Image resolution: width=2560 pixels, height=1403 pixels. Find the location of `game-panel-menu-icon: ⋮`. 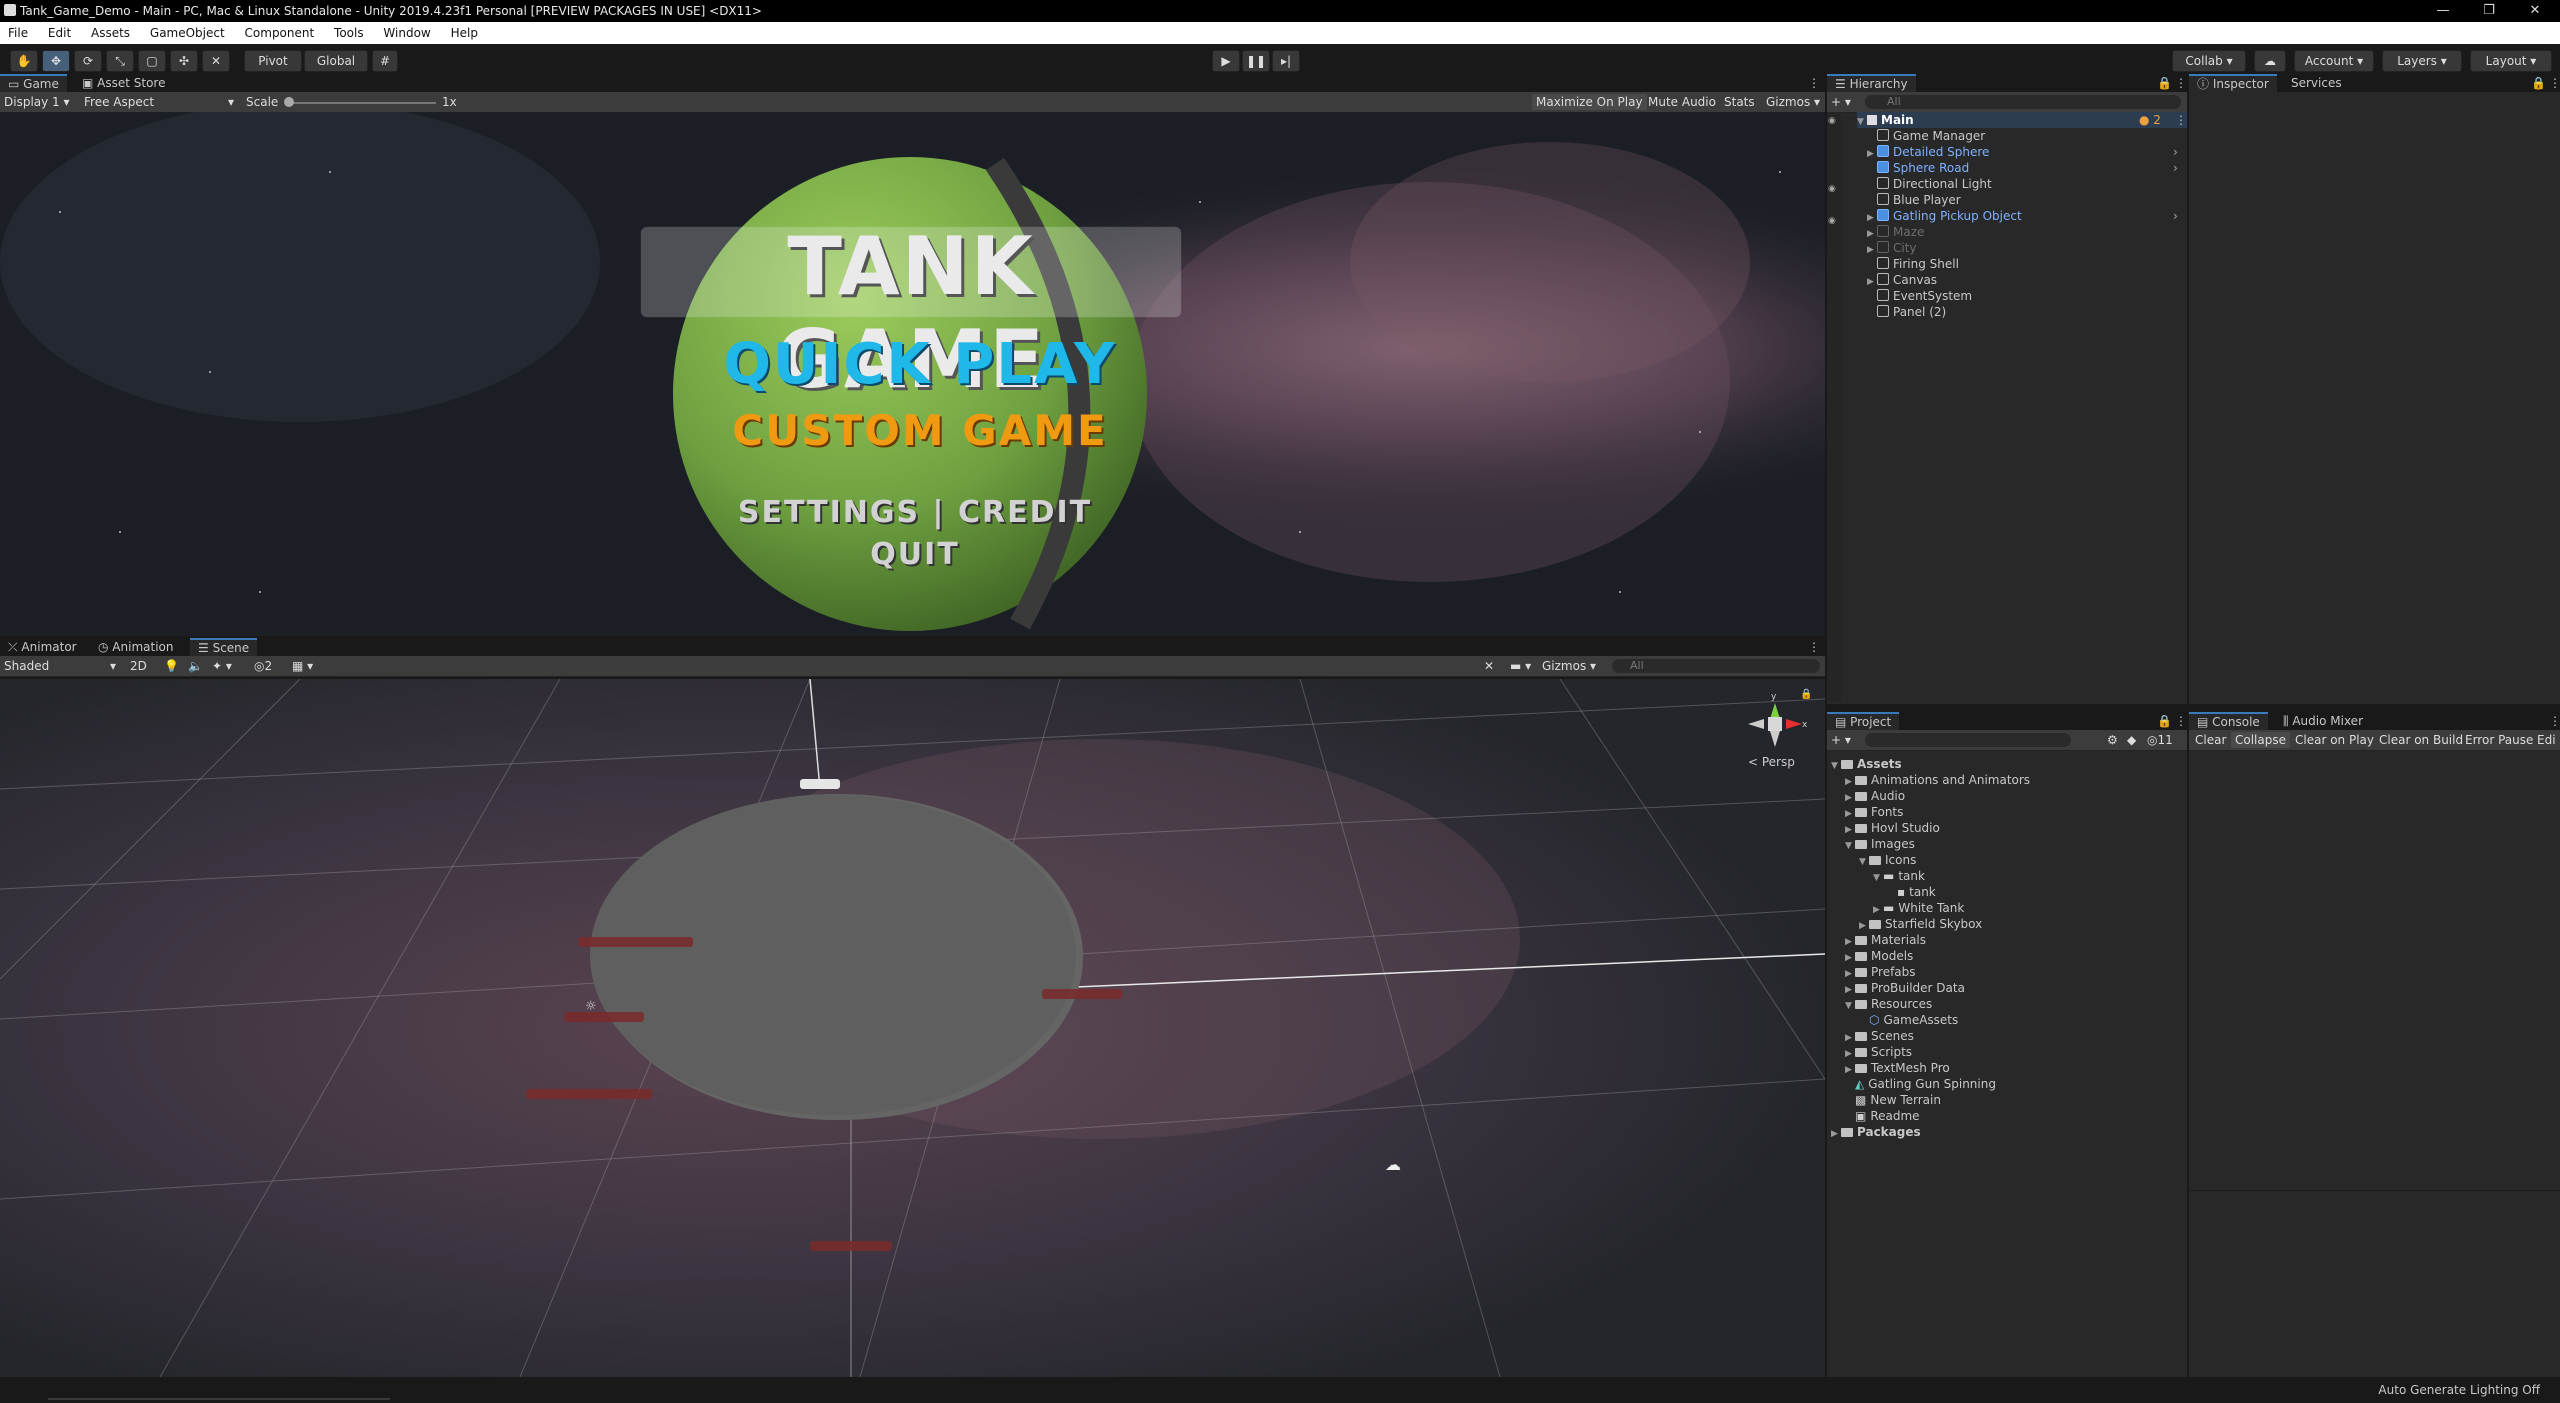

game-panel-menu-icon: ⋮ is located at coordinates (1814, 83).